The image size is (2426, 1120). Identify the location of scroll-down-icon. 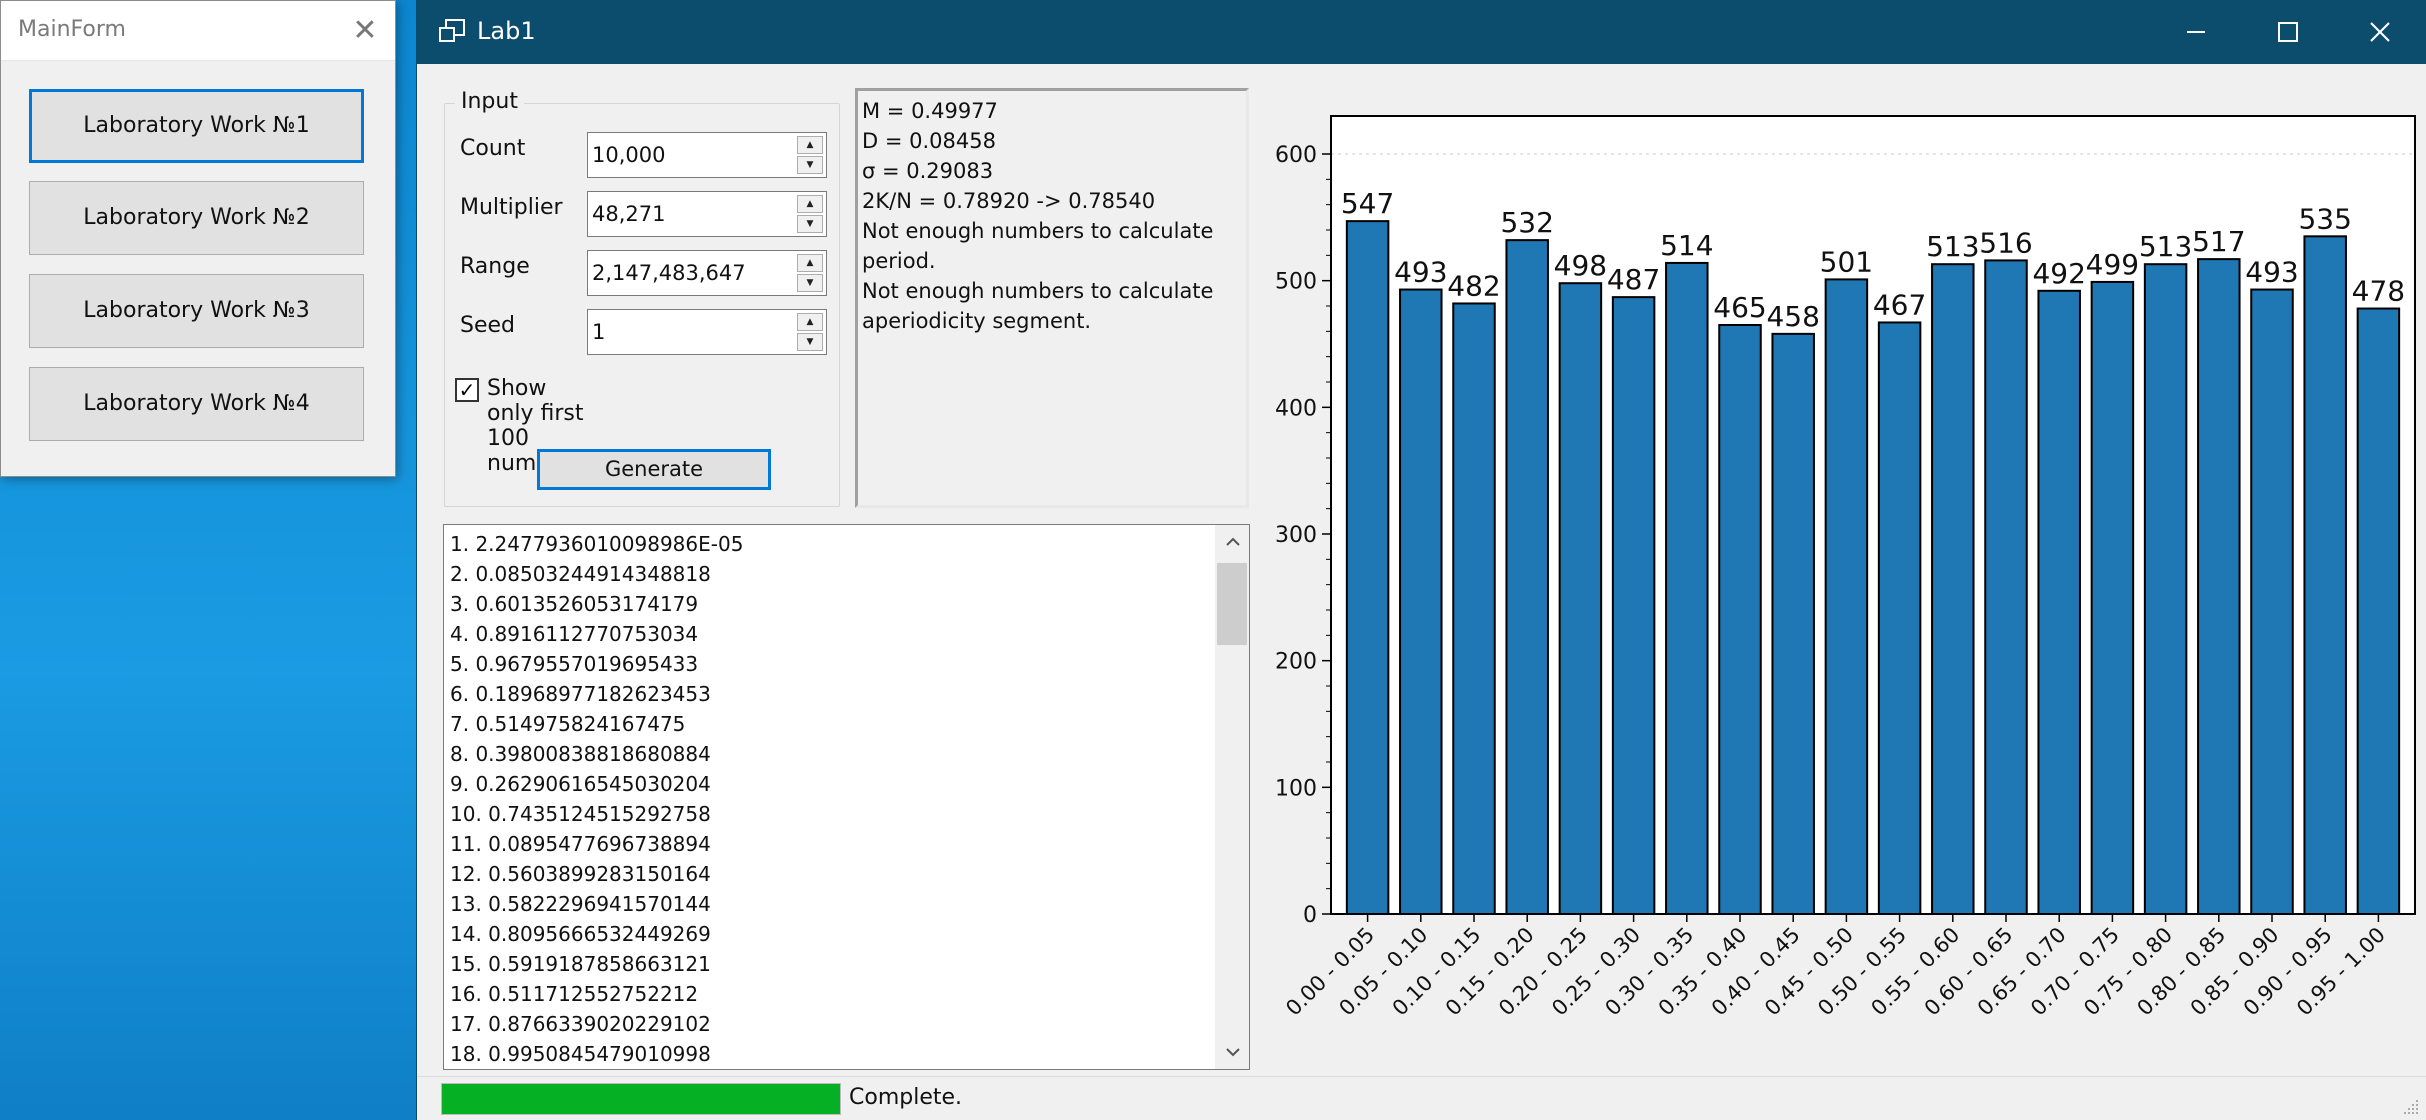
(1232, 1052).